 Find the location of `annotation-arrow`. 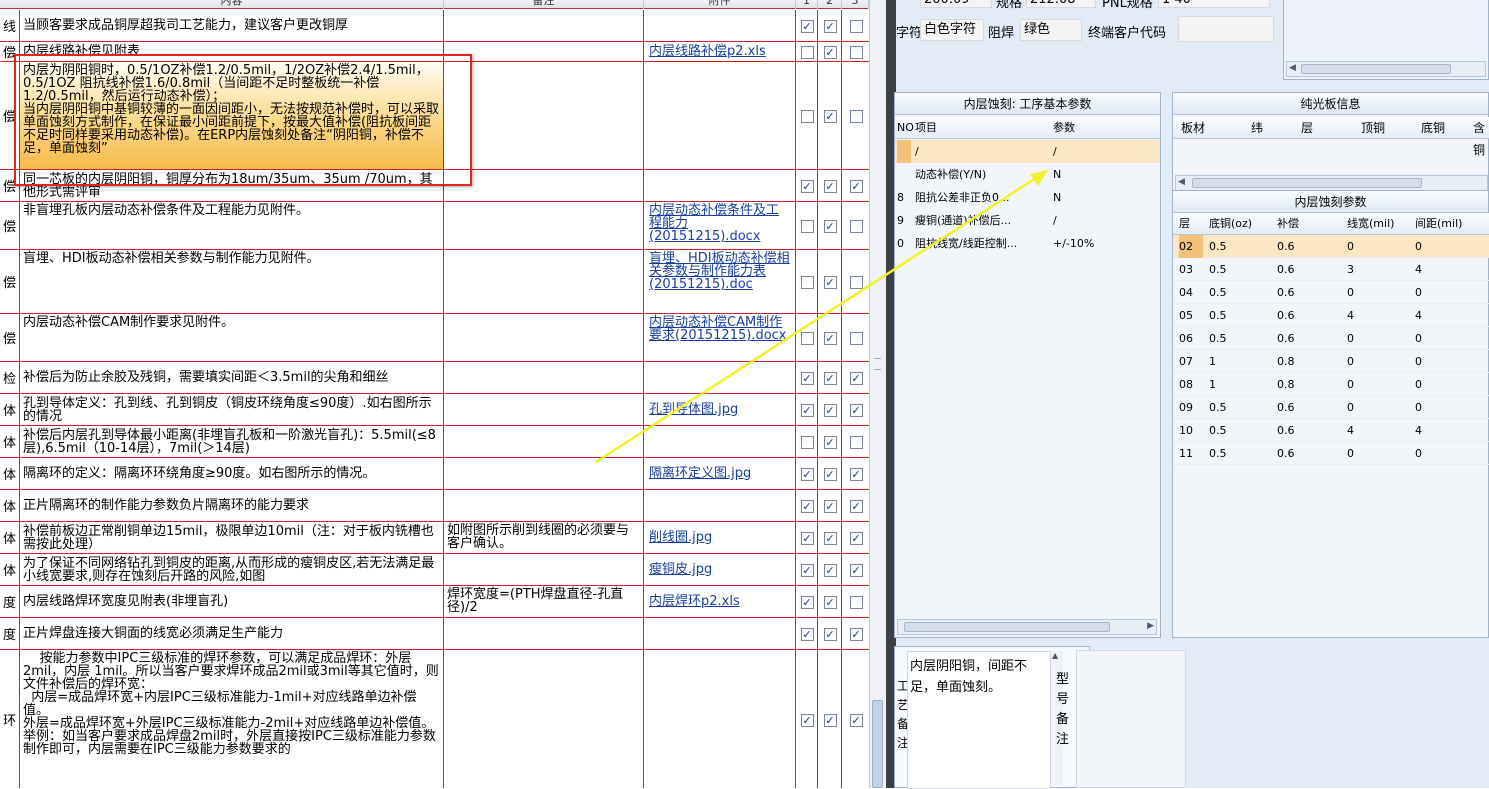

annotation-arrow is located at coordinates (821, 317).